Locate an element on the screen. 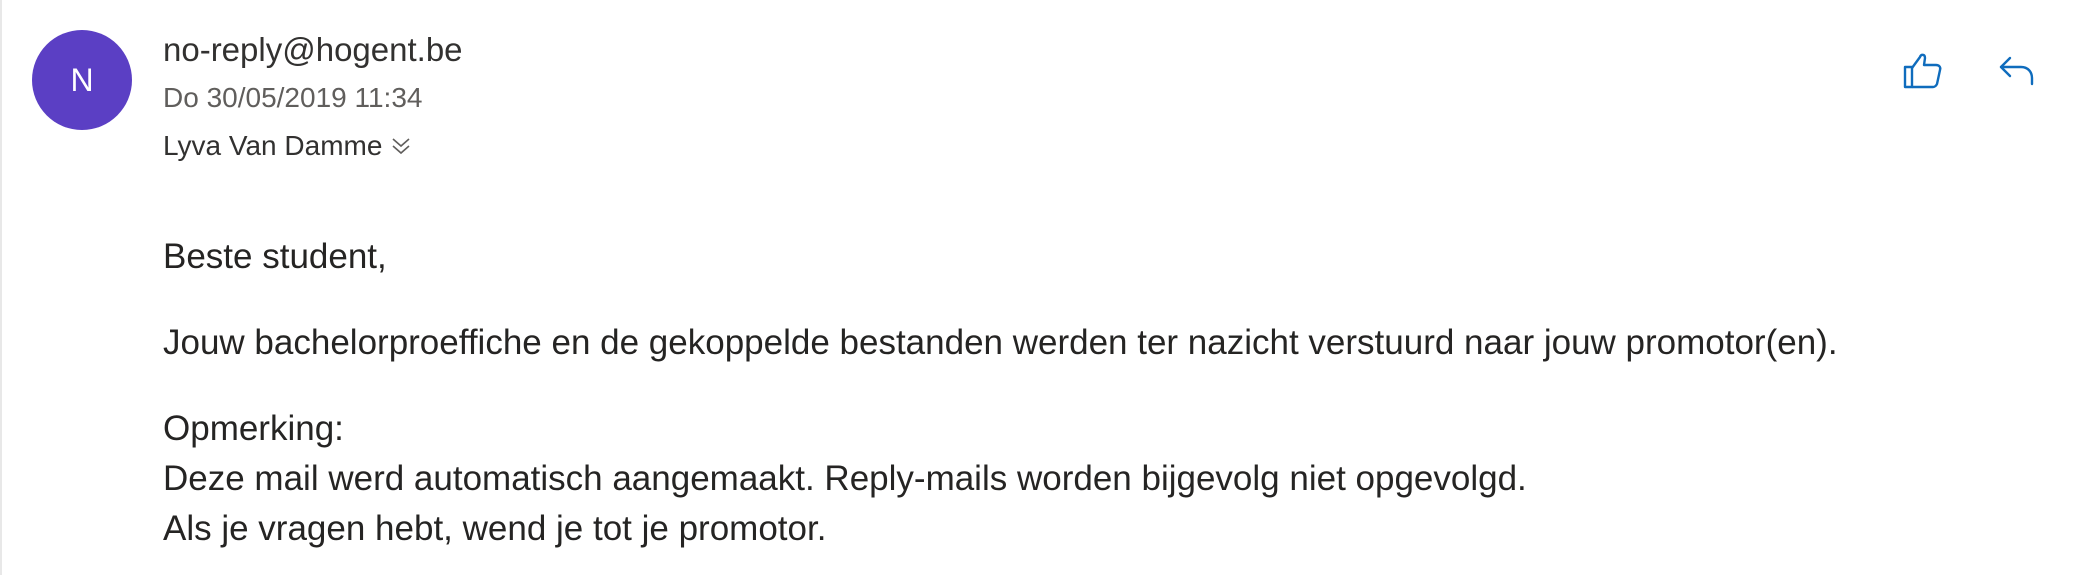  reply-button is located at coordinates (2017, 73).